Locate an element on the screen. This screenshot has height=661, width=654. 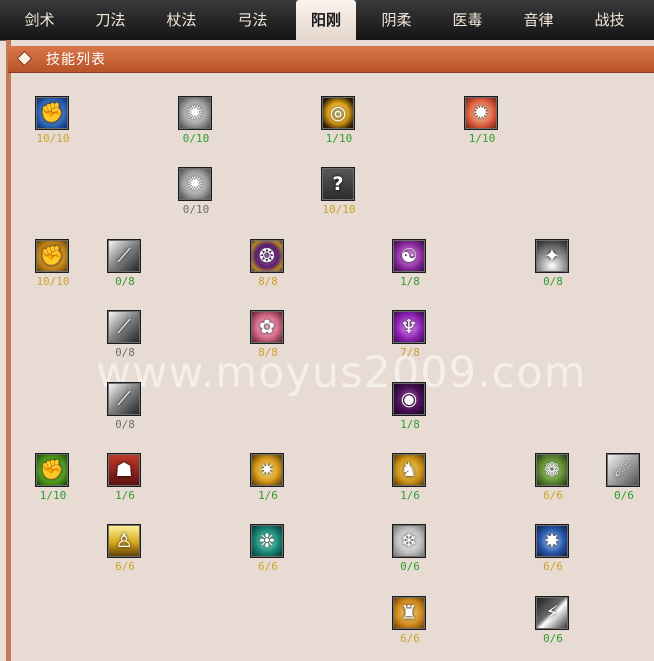
skill-node: ♙ 6/6 is located at coordinates (125, 553).